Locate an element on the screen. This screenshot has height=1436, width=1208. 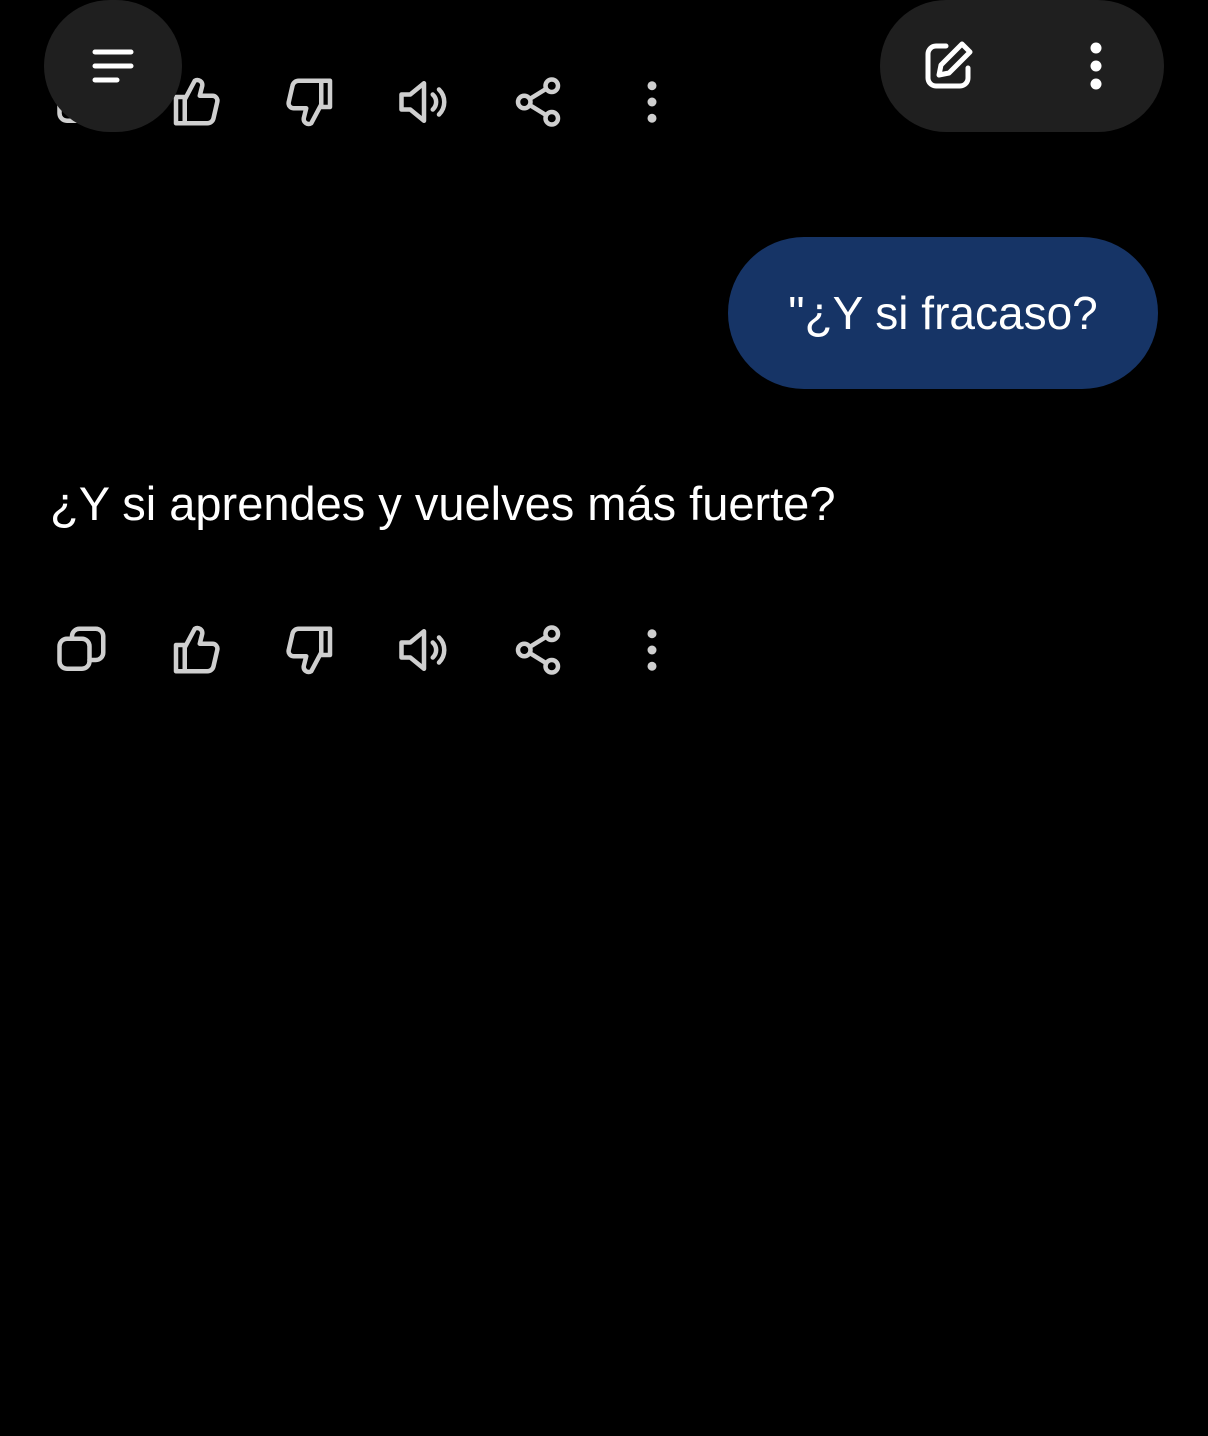
header-actions is located at coordinates (1022, 66).